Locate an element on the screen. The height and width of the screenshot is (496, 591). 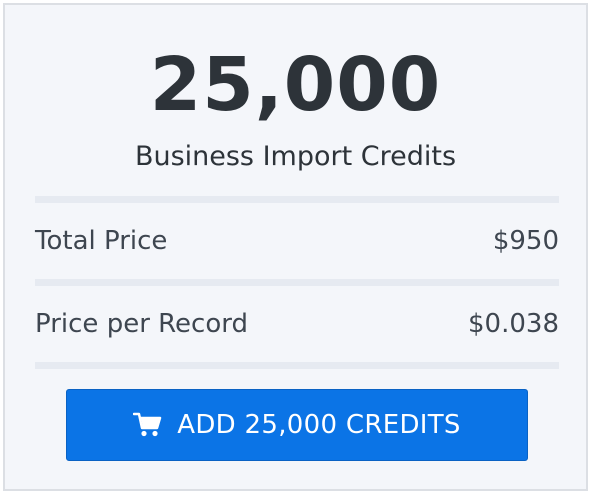
credit-amount: 25,000 is located at coordinates (295, 85).